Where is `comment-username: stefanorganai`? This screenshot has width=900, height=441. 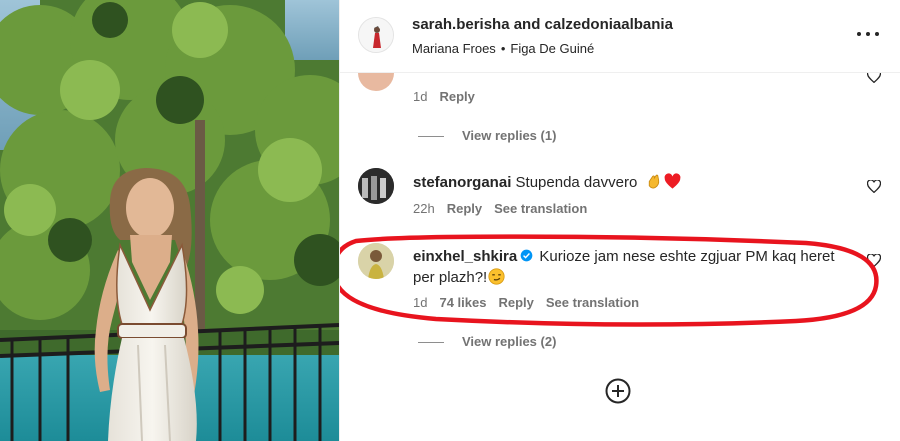
comment-username: stefanorganai is located at coordinates (462, 182).